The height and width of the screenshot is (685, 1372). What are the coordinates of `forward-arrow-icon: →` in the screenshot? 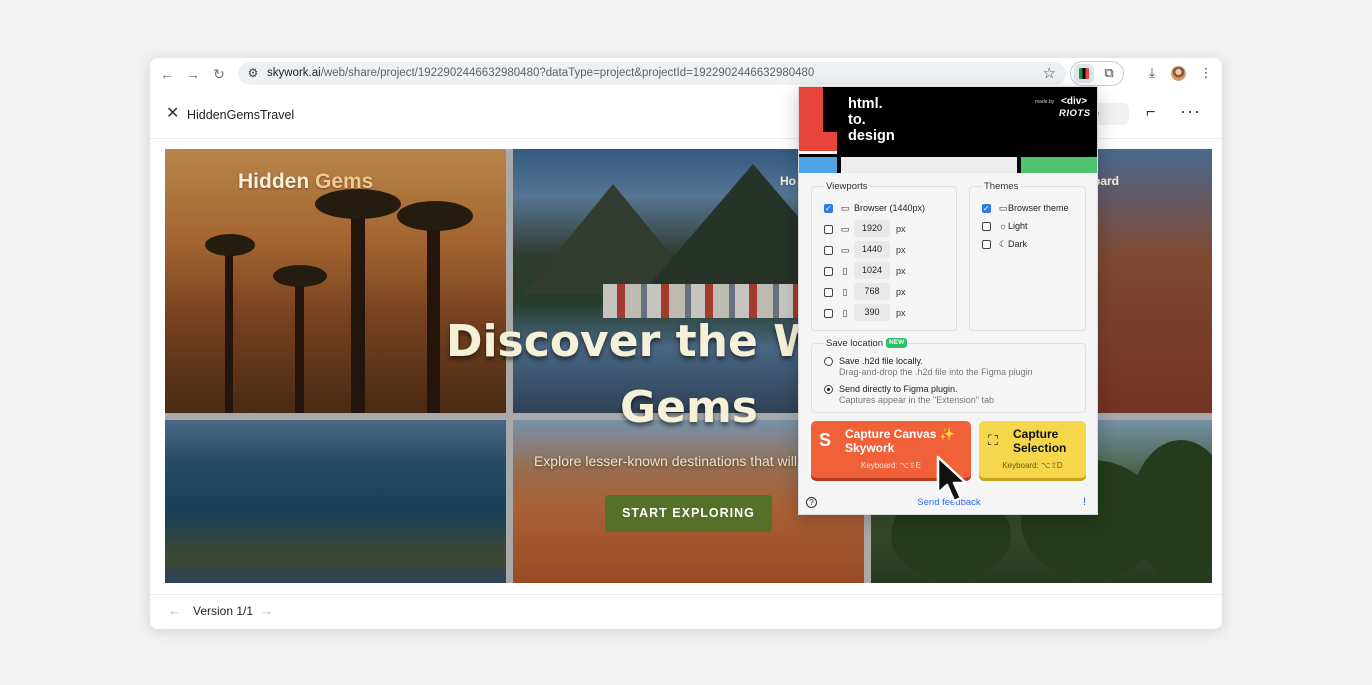 It's located at (193, 74).